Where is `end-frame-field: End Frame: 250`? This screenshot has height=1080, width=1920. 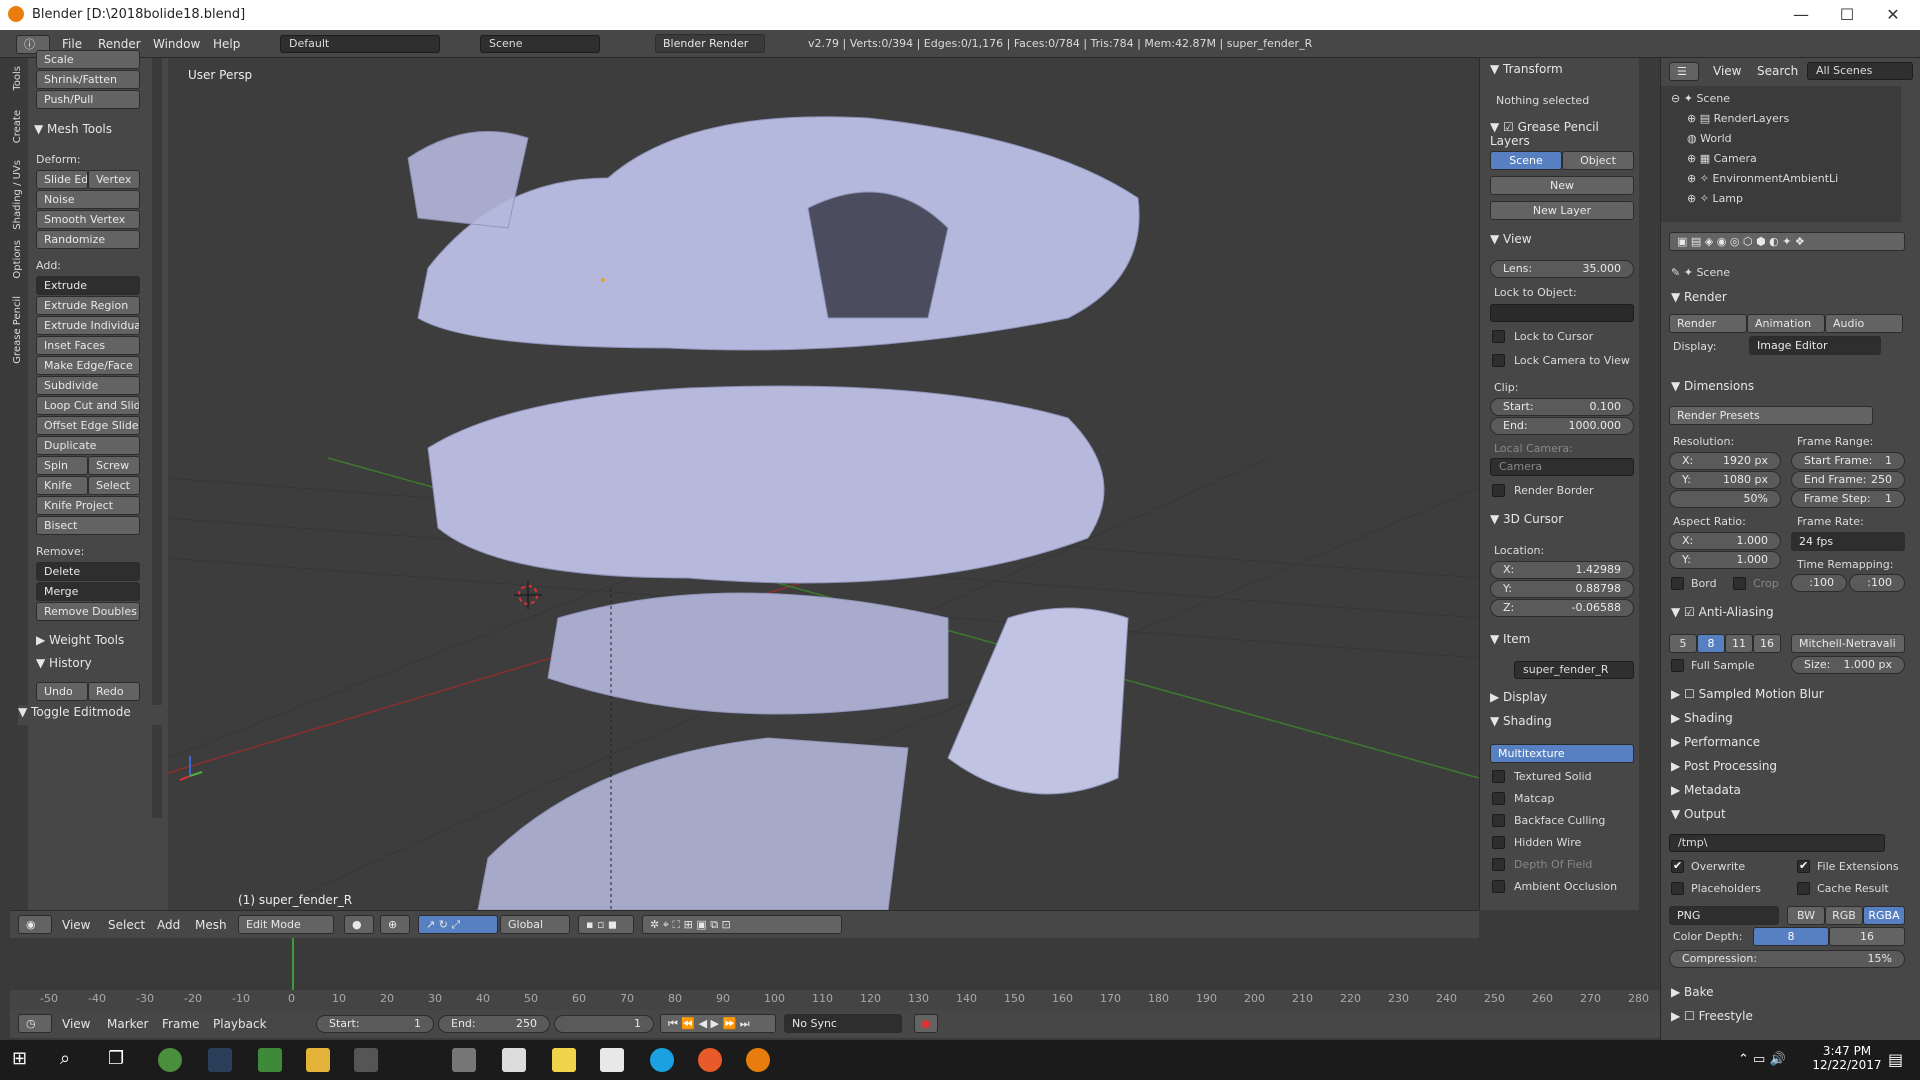
end-frame-field: End Frame: 250 is located at coordinates (1848, 480).